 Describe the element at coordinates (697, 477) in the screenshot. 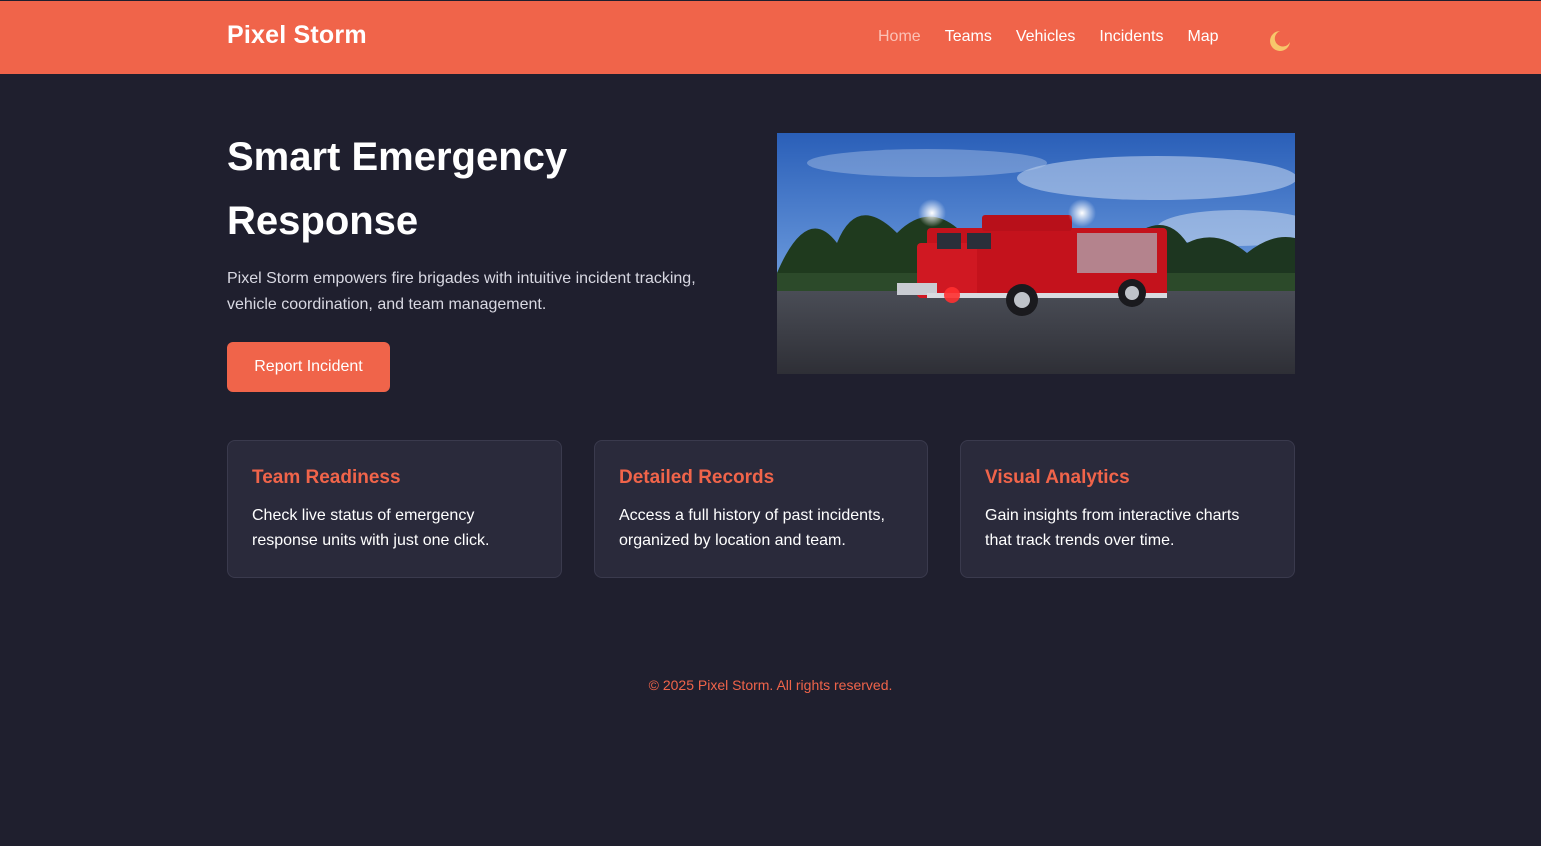

I see `card-title: Detailed Records` at that location.